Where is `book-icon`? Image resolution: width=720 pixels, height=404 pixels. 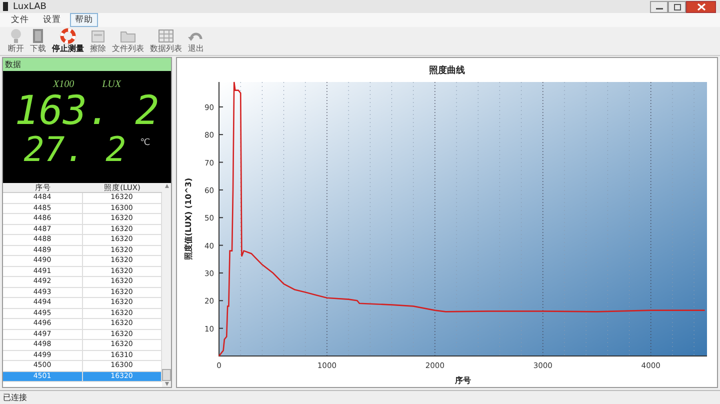 book-icon is located at coordinates (38, 36).